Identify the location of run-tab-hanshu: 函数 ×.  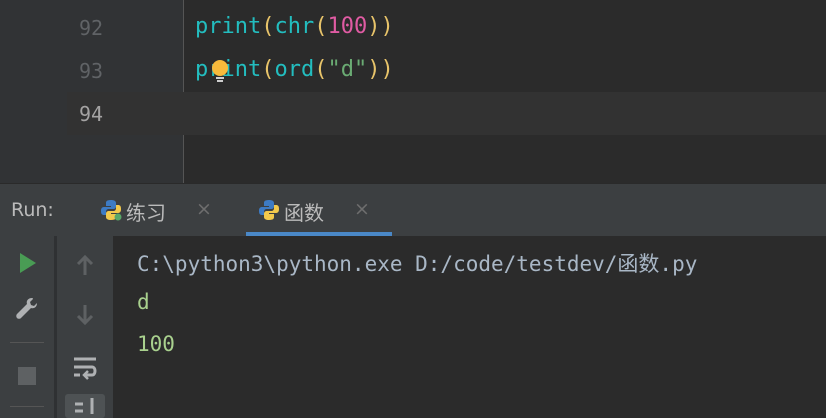
(318, 210).